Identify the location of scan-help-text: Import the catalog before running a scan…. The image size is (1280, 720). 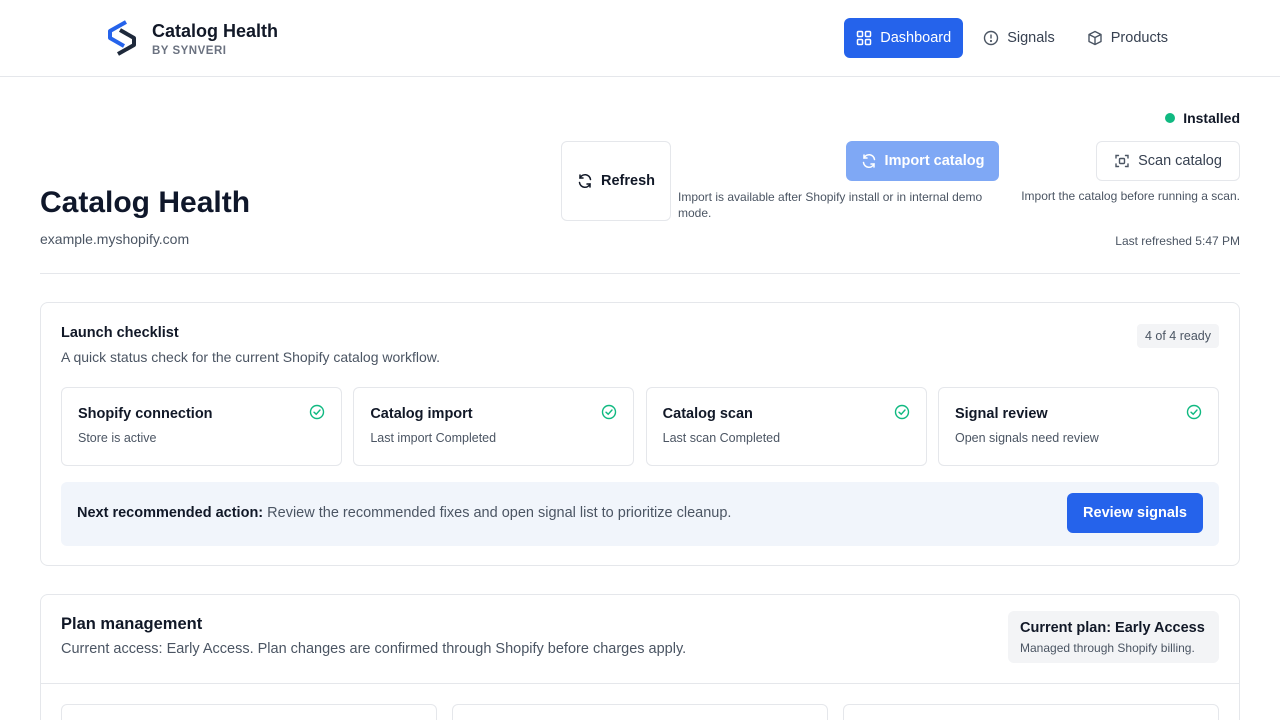
(1130, 196).